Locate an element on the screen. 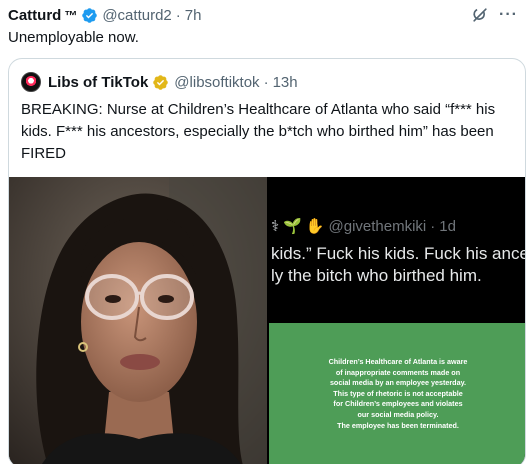  hamsa-icon: ✋ is located at coordinates (315, 226).